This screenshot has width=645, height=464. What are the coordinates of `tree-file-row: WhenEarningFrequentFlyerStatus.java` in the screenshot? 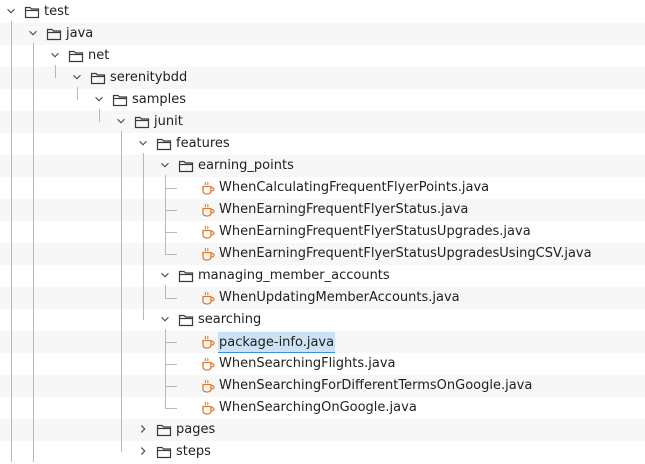 It's located at (322, 210).